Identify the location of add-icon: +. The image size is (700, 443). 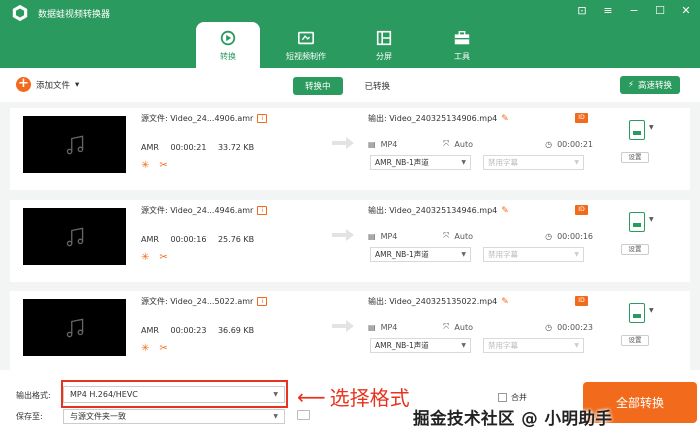
(23, 84).